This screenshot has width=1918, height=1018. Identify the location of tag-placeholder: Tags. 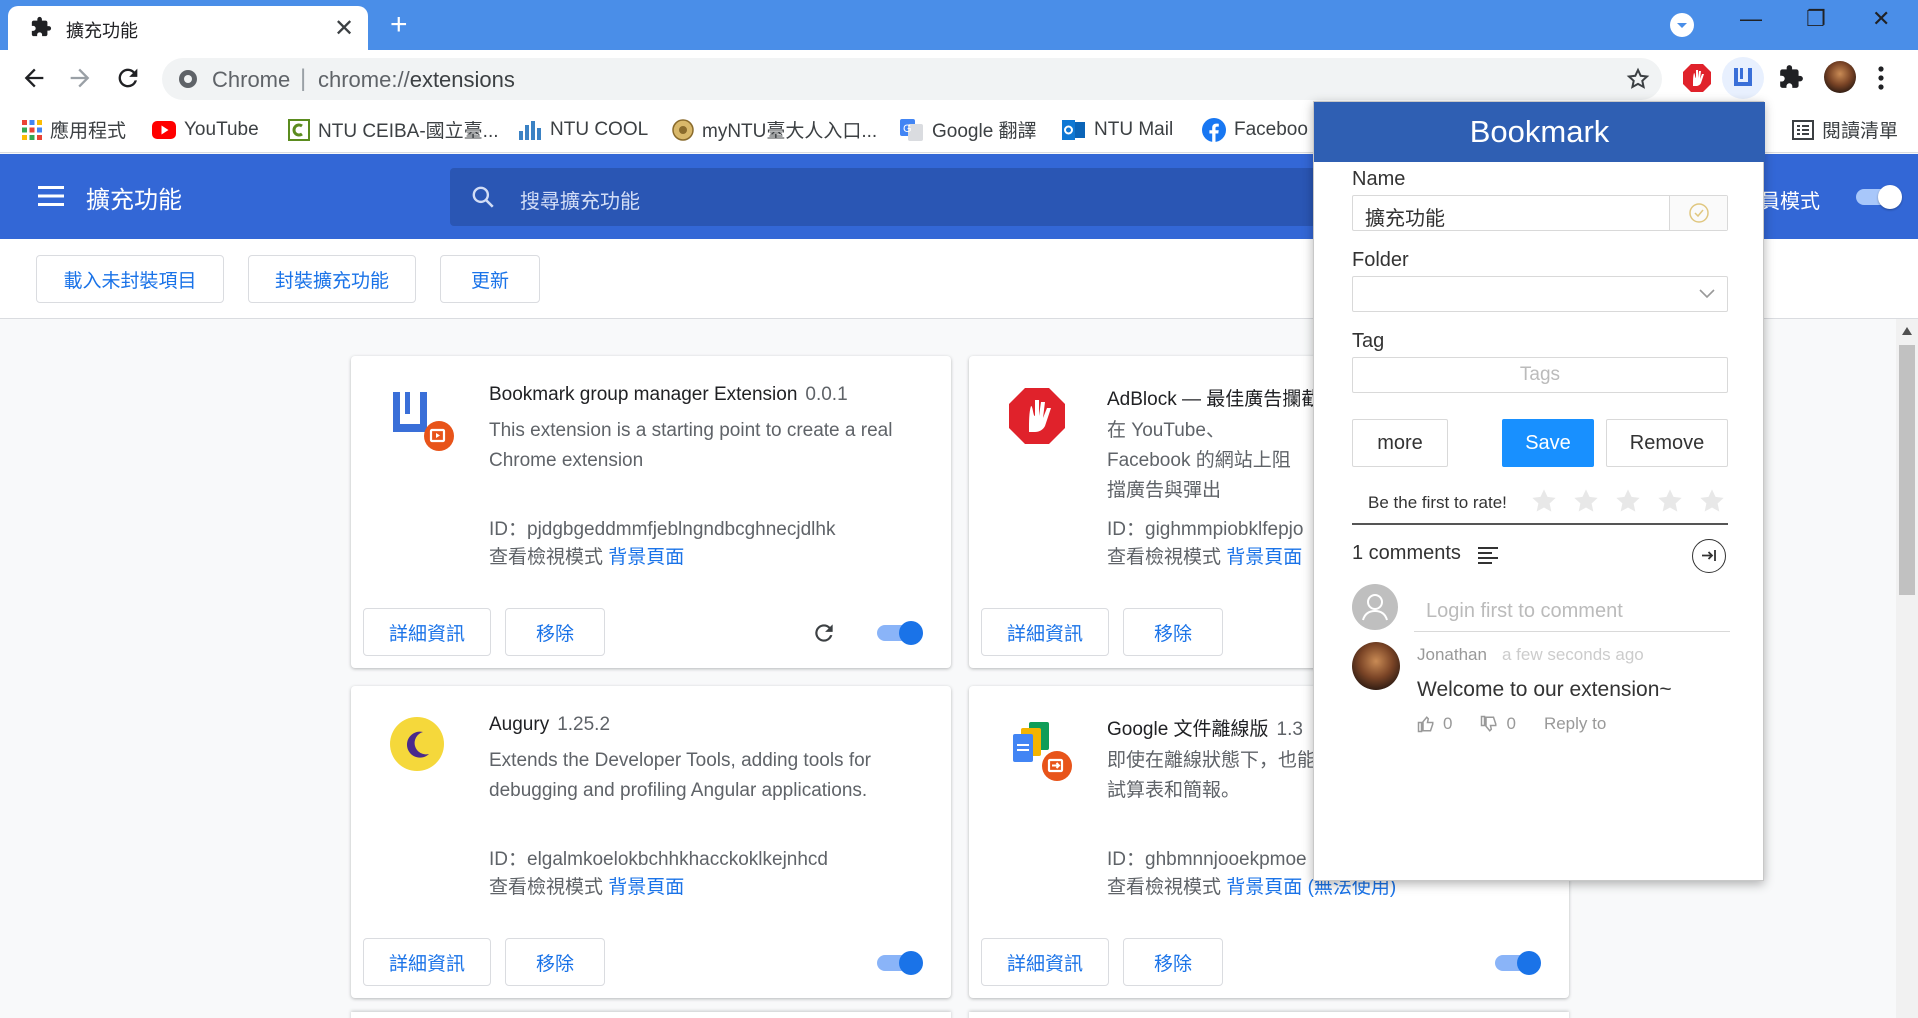
(1540, 374).